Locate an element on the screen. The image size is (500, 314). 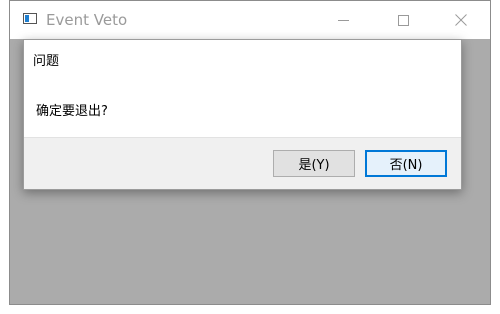
maximize-icon is located at coordinates (403, 20).